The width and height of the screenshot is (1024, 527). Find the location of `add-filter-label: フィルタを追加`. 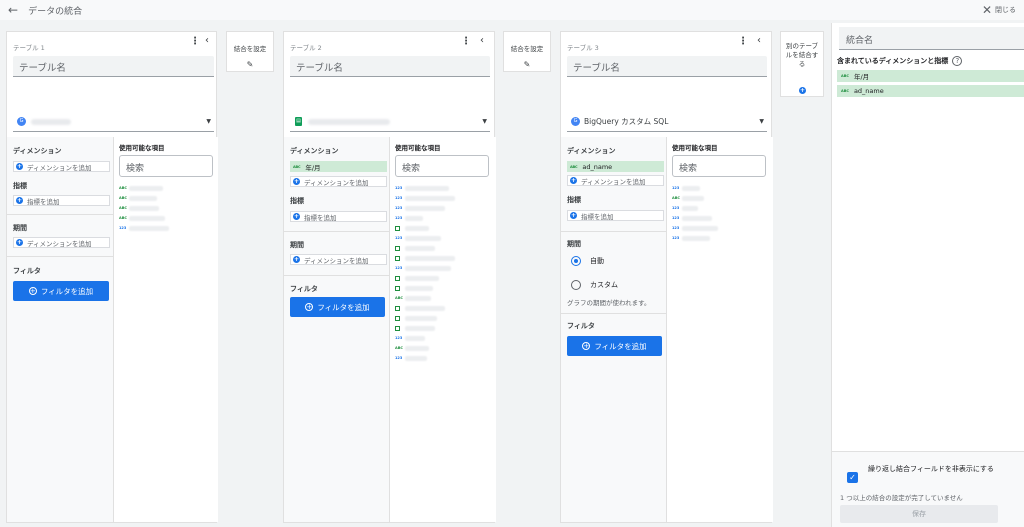

add-filter-label: フィルタを追加 is located at coordinates (620, 346).